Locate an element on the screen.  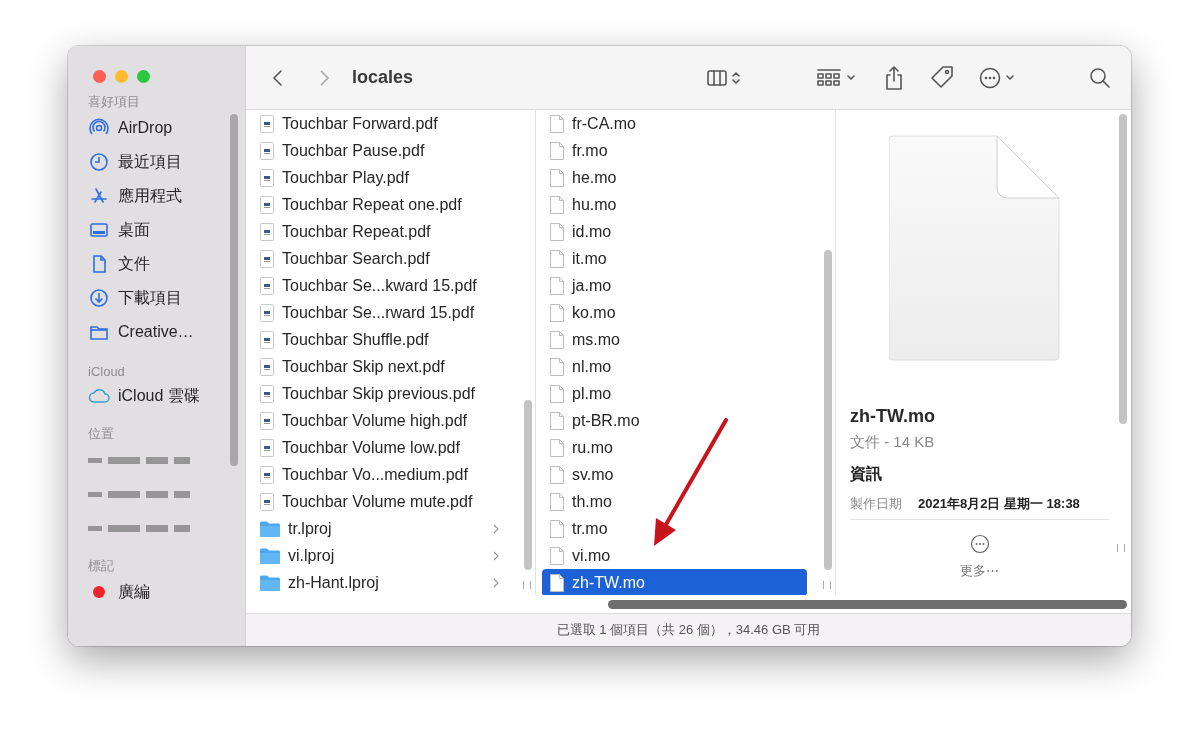
sidebar-heading: 標記 is located at coordinates (101, 566).